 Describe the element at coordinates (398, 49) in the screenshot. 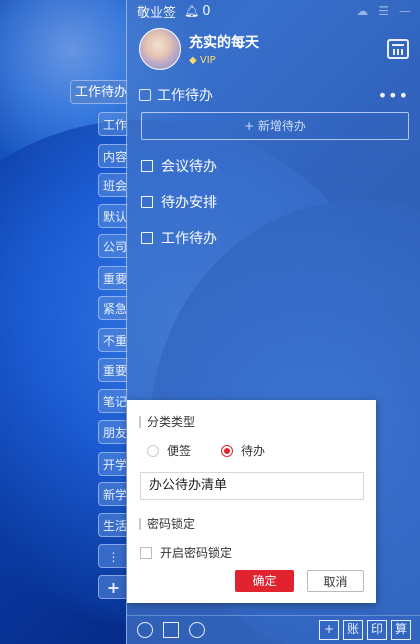

I see `calendar-icon` at that location.